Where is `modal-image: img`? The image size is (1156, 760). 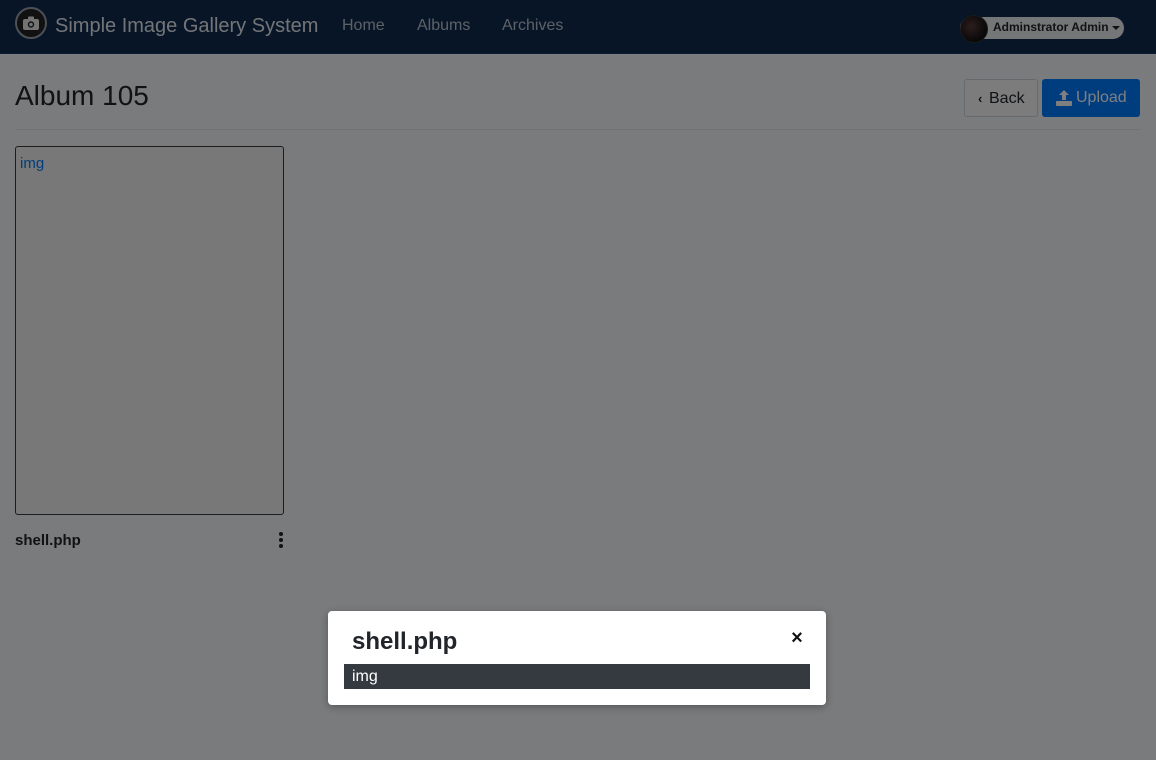
modal-image: img is located at coordinates (577, 676).